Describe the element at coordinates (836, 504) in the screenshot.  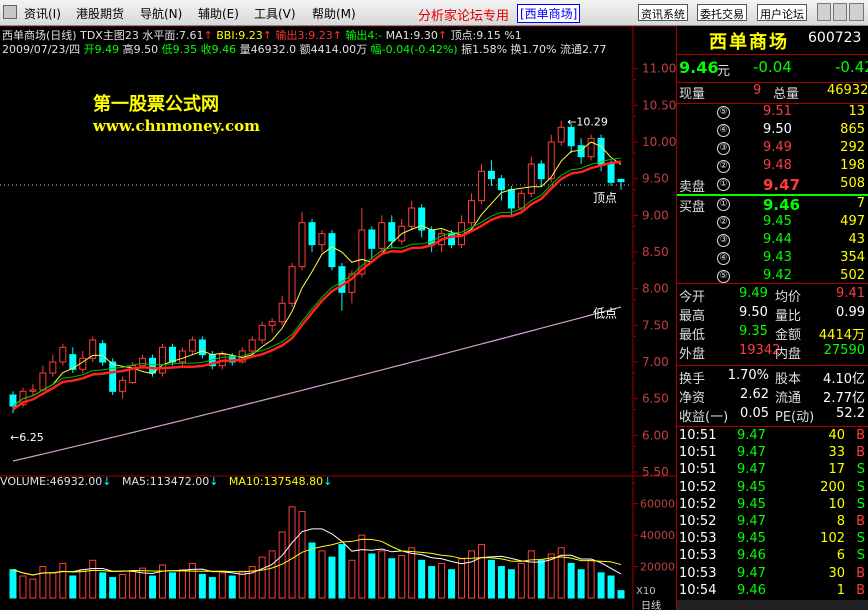
I see `tick-volume: 10` at that location.